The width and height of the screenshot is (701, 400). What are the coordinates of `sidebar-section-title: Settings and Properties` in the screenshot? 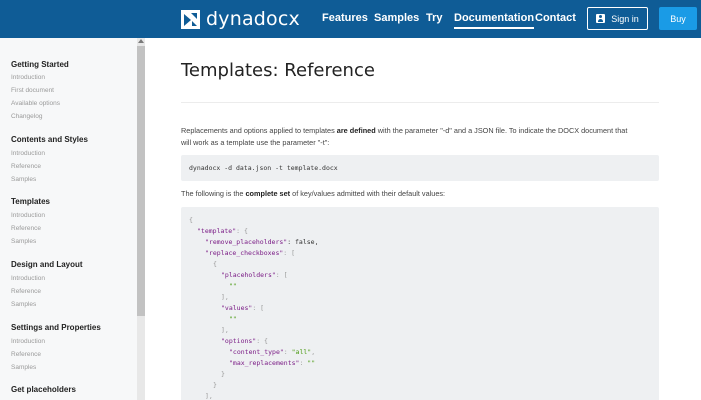 It's located at (56, 327).